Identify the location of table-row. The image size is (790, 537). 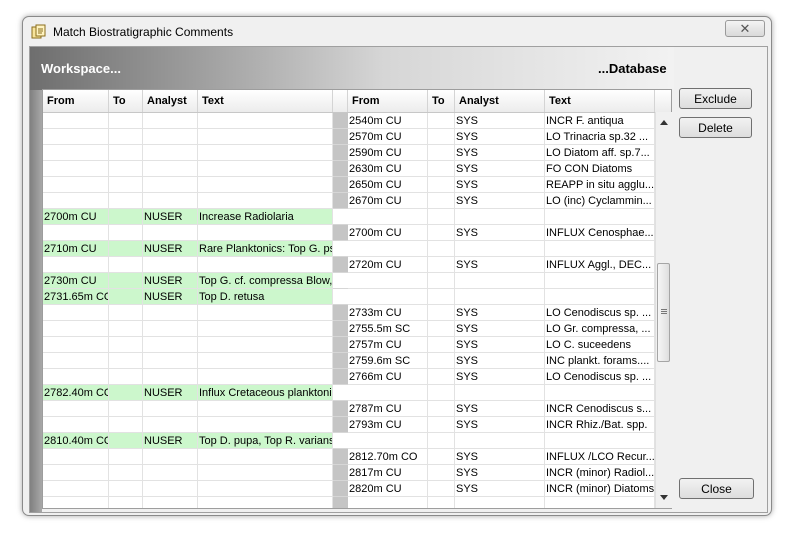
(357, 502).